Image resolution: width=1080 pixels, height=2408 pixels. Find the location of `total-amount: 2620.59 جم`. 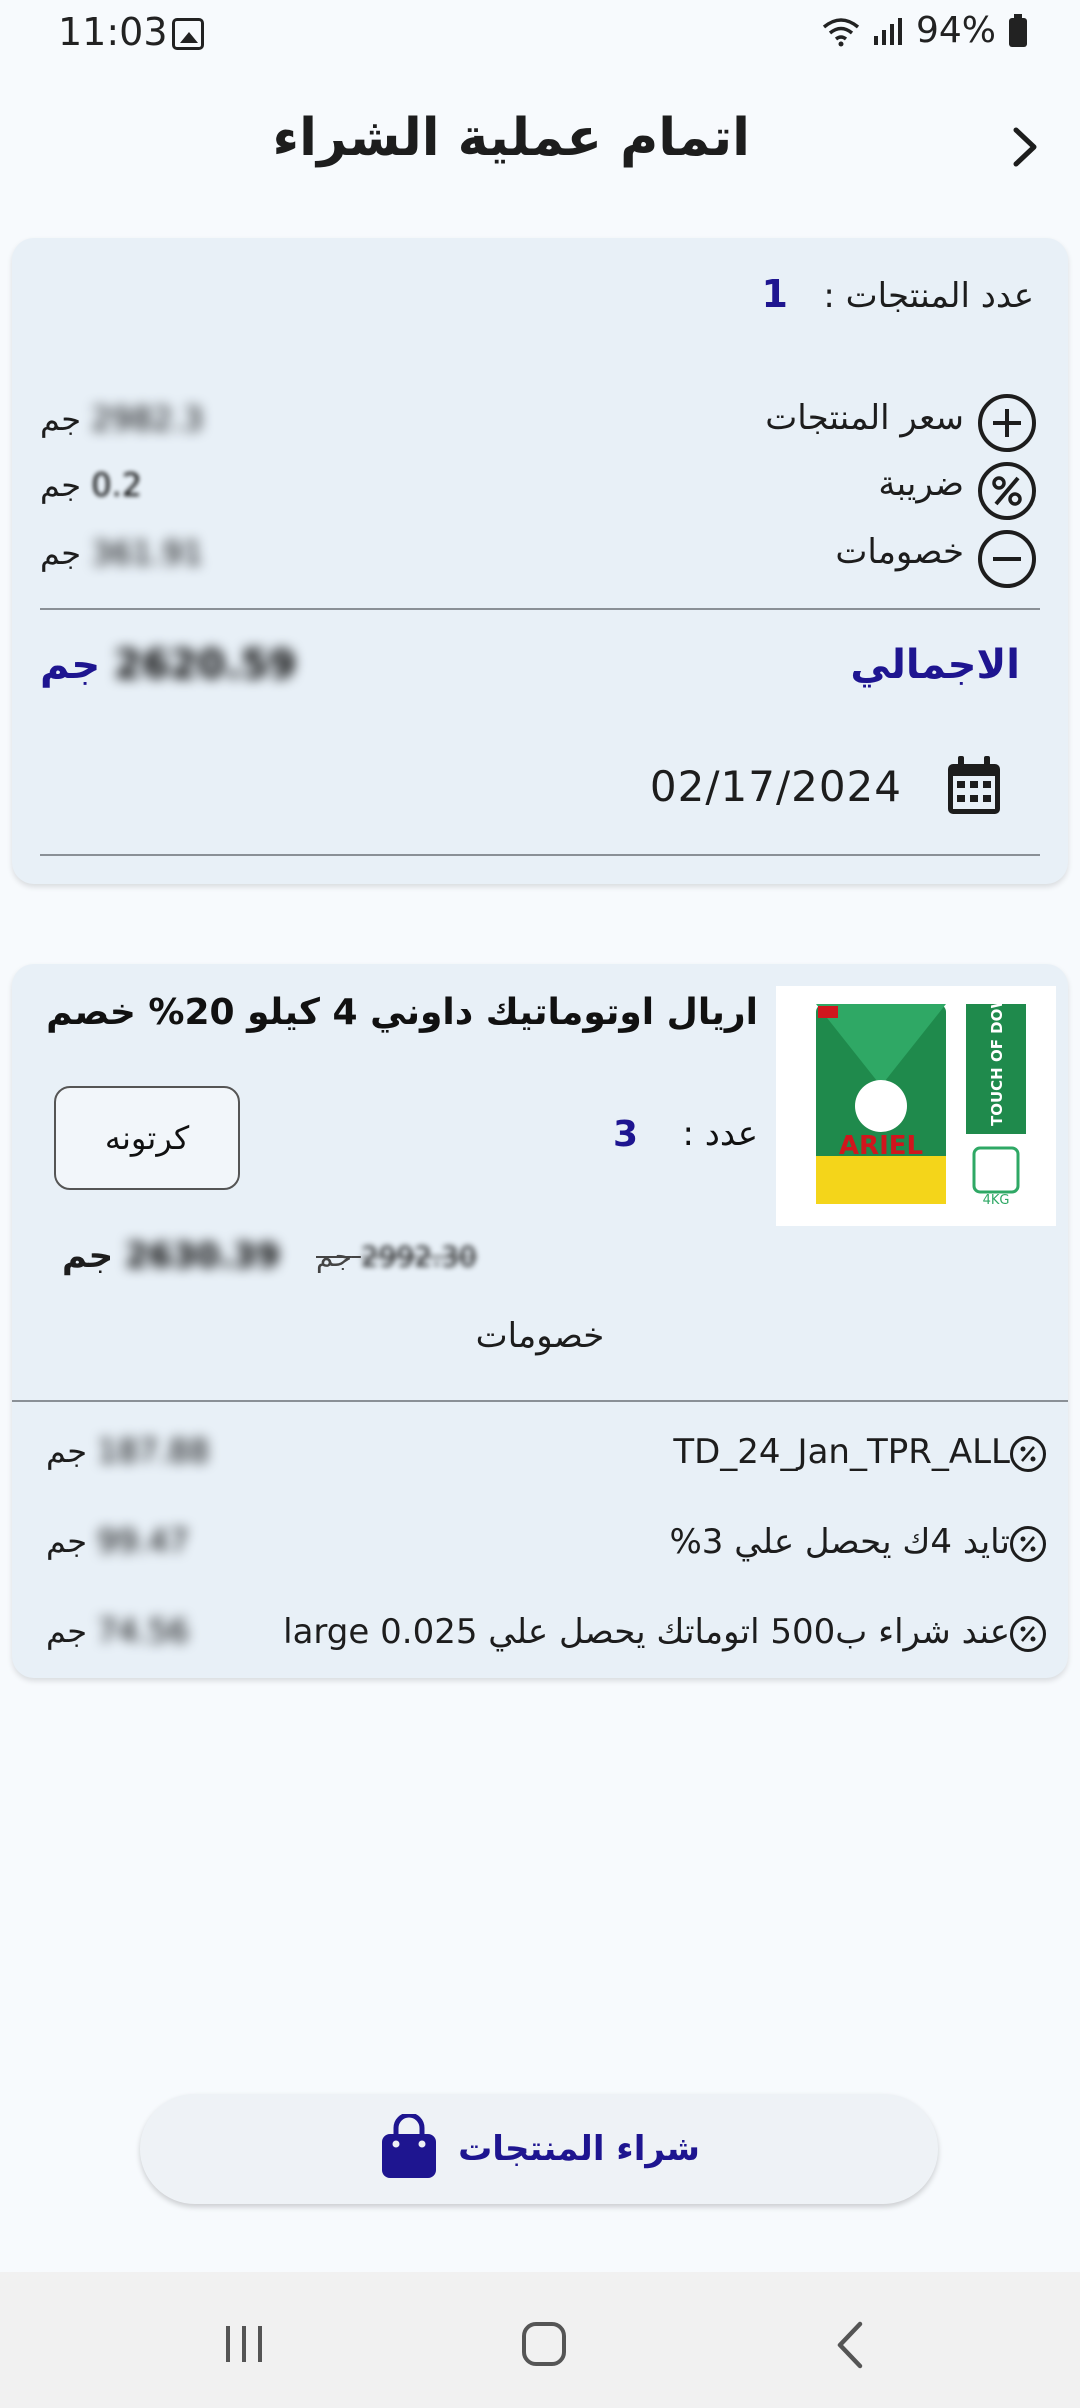

total-amount: 2620.59 جم is located at coordinates (168, 665).